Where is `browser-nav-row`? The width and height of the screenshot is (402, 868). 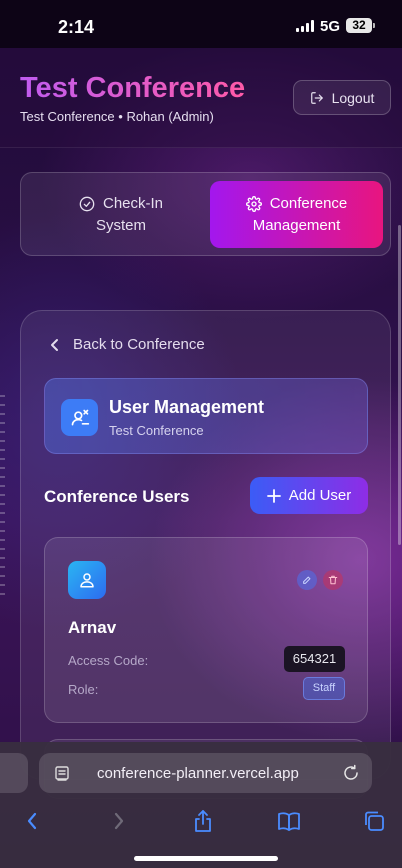
browser-nav-row is located at coordinates (201, 821).